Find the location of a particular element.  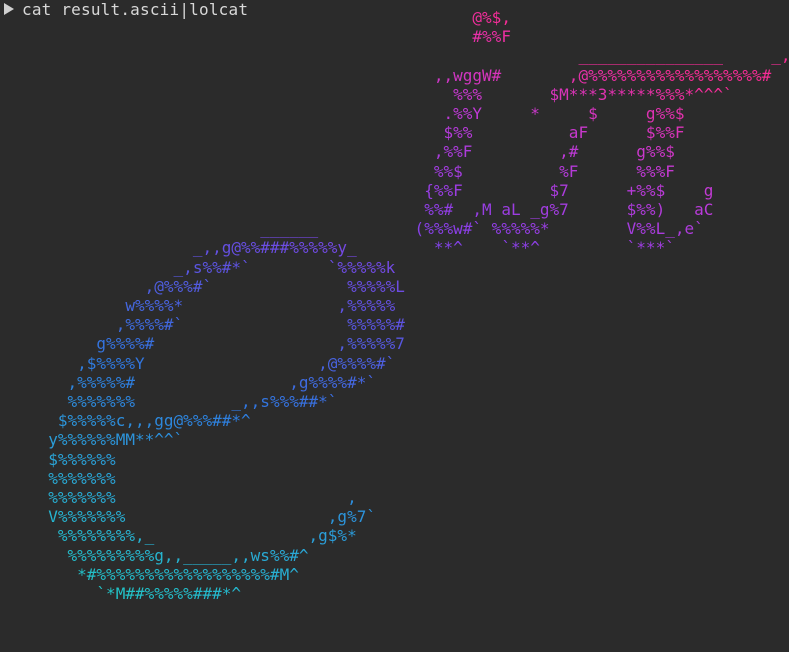

ascii-line: w%%%%* ,%%%%% is located at coordinates (260, 306).